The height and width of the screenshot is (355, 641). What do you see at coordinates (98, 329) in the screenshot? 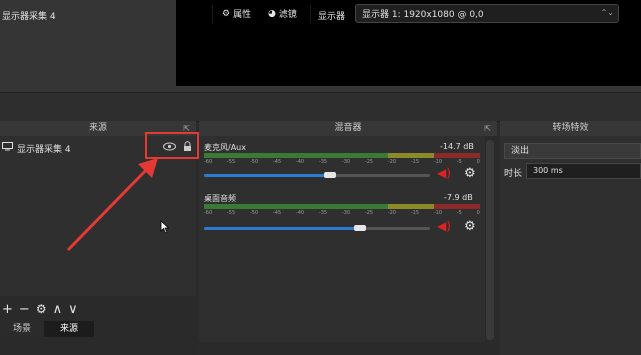
I see `dock-tabs: 场景 来源` at bounding box center [98, 329].